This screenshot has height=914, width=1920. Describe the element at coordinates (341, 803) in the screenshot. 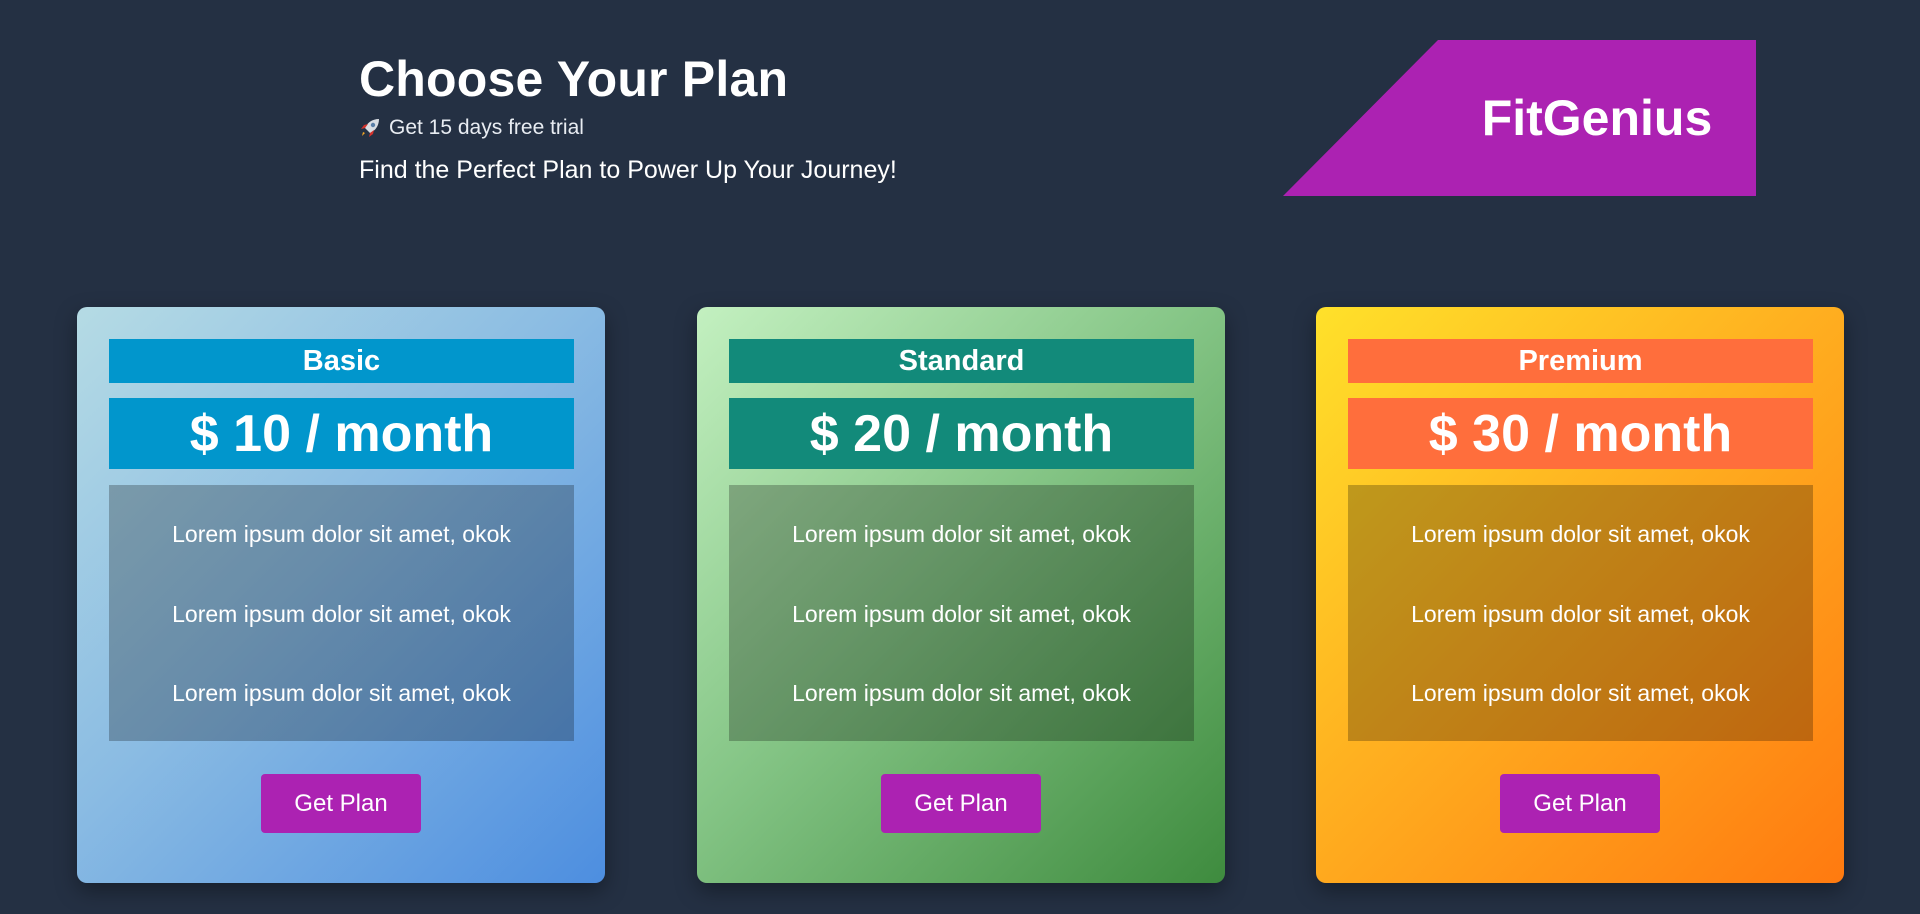

I see `get-plan-button-basic: Get Plan` at that location.